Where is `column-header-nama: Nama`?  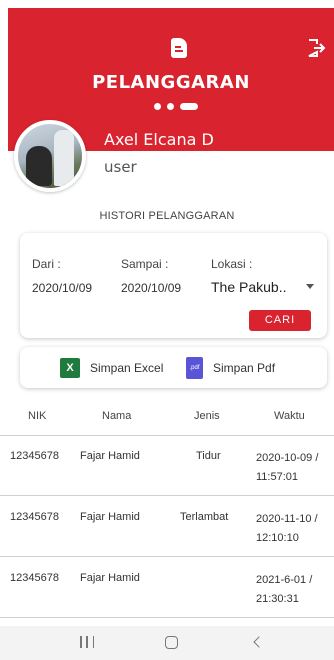 column-header-nama: Nama is located at coordinates (117, 416).